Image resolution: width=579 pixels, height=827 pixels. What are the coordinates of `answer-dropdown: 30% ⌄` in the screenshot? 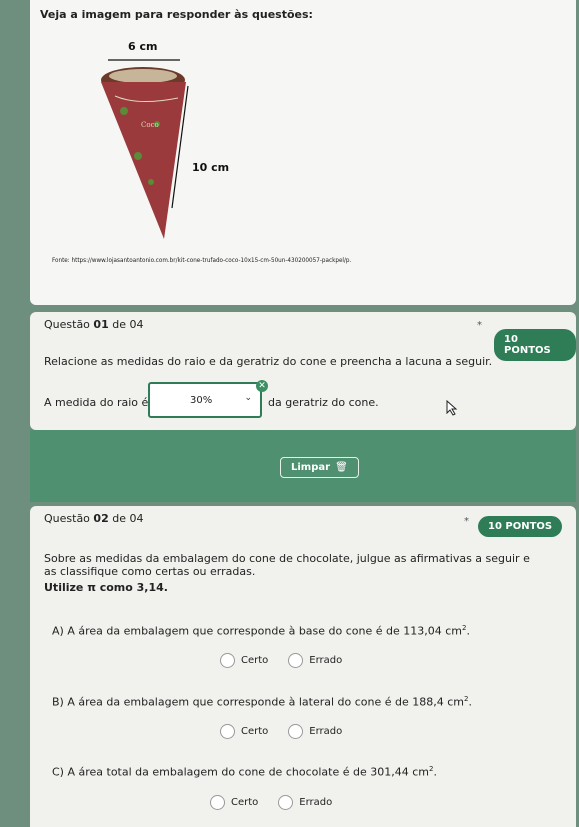 It's located at (205, 400).